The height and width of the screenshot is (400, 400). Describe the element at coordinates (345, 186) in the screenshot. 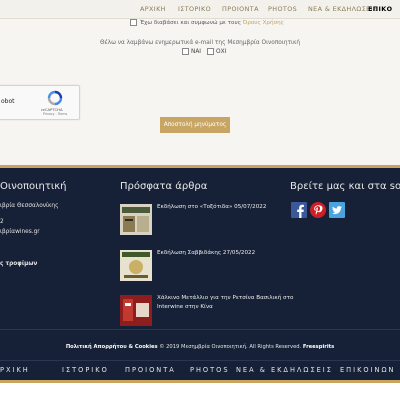

I see `footer-social-title: Βρείτε μας και στα social` at that location.